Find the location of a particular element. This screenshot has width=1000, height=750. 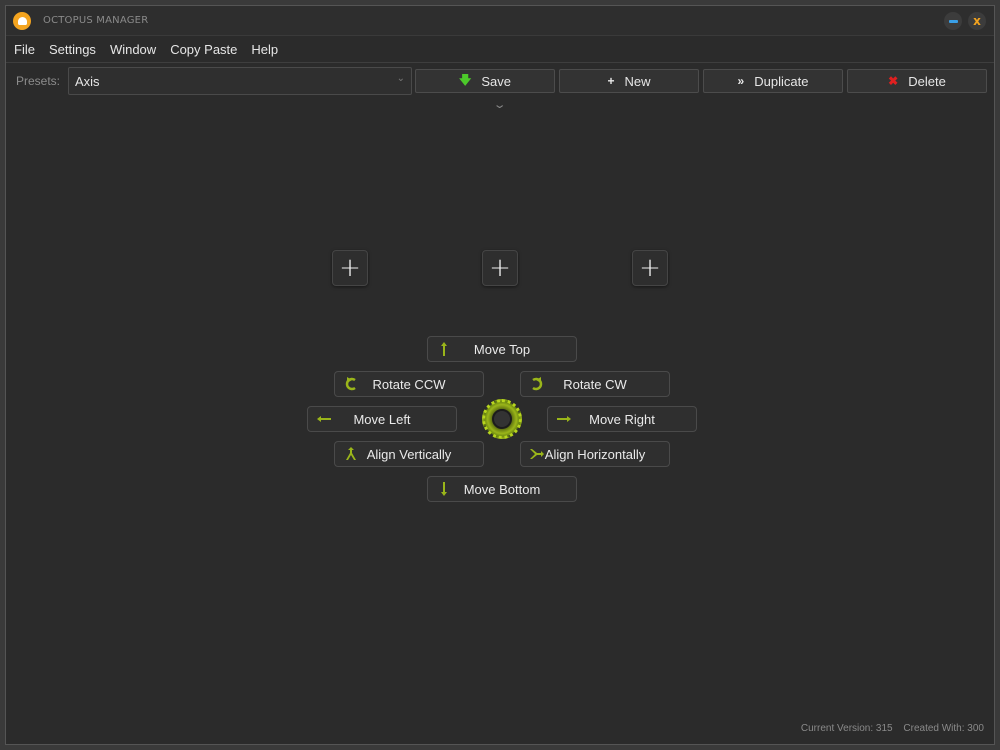

new-button: + New is located at coordinates (629, 81).